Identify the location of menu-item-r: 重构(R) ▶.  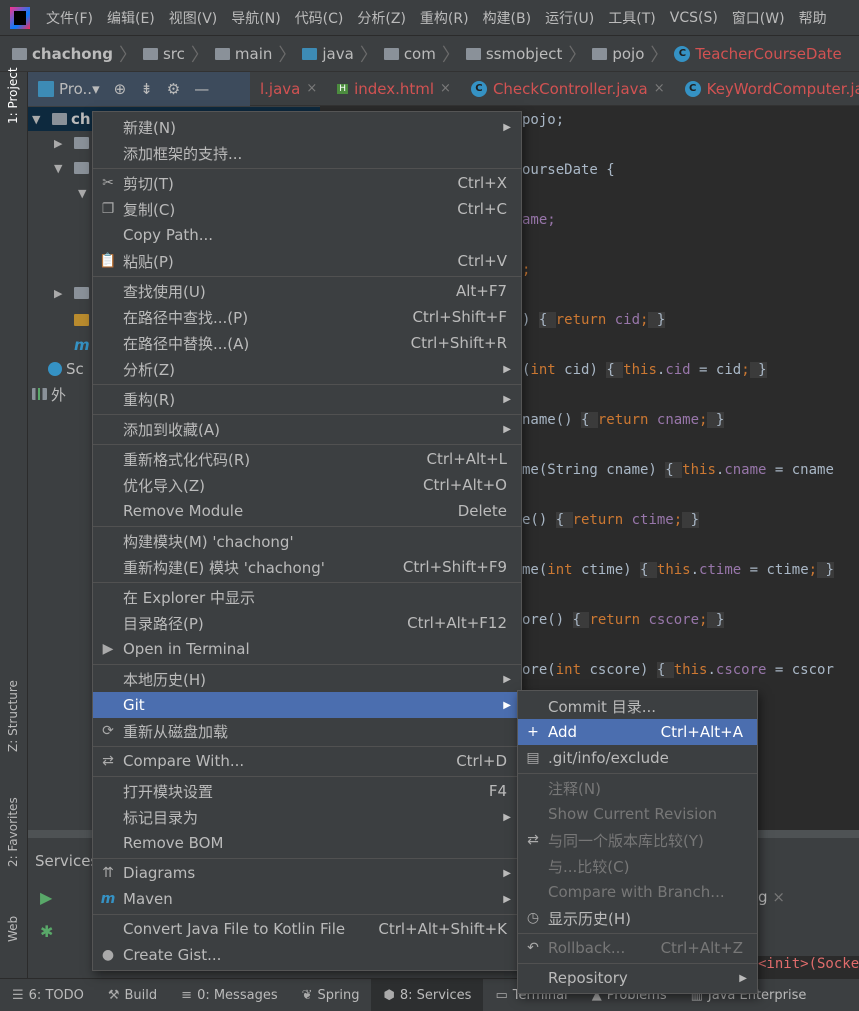
(307, 399).